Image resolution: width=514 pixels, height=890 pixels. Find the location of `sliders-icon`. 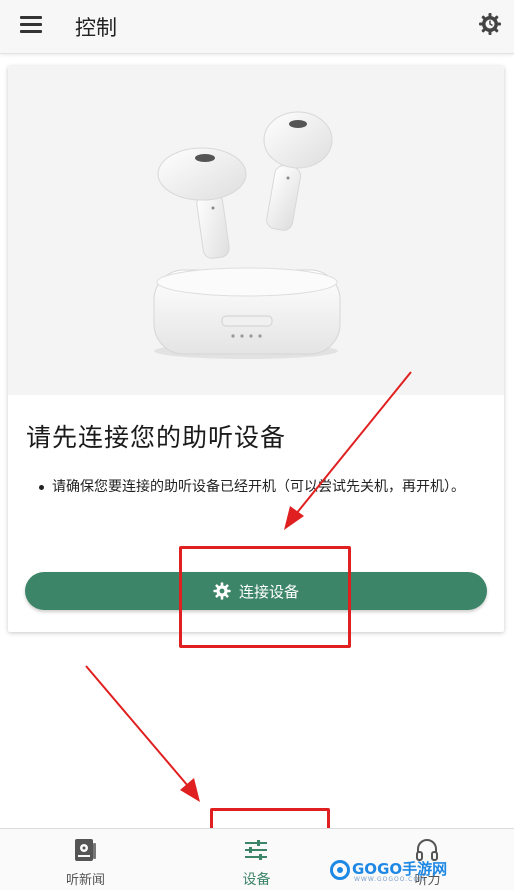

sliders-icon is located at coordinates (256, 850).